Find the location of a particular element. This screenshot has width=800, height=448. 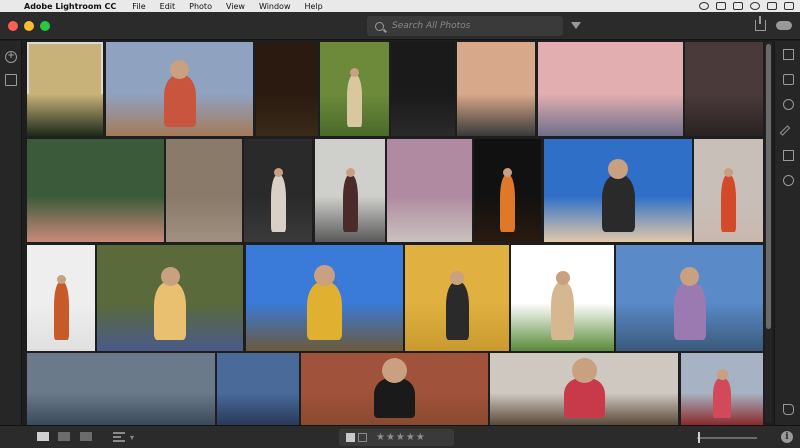

wifi-icon is located at coordinates (772, 6).